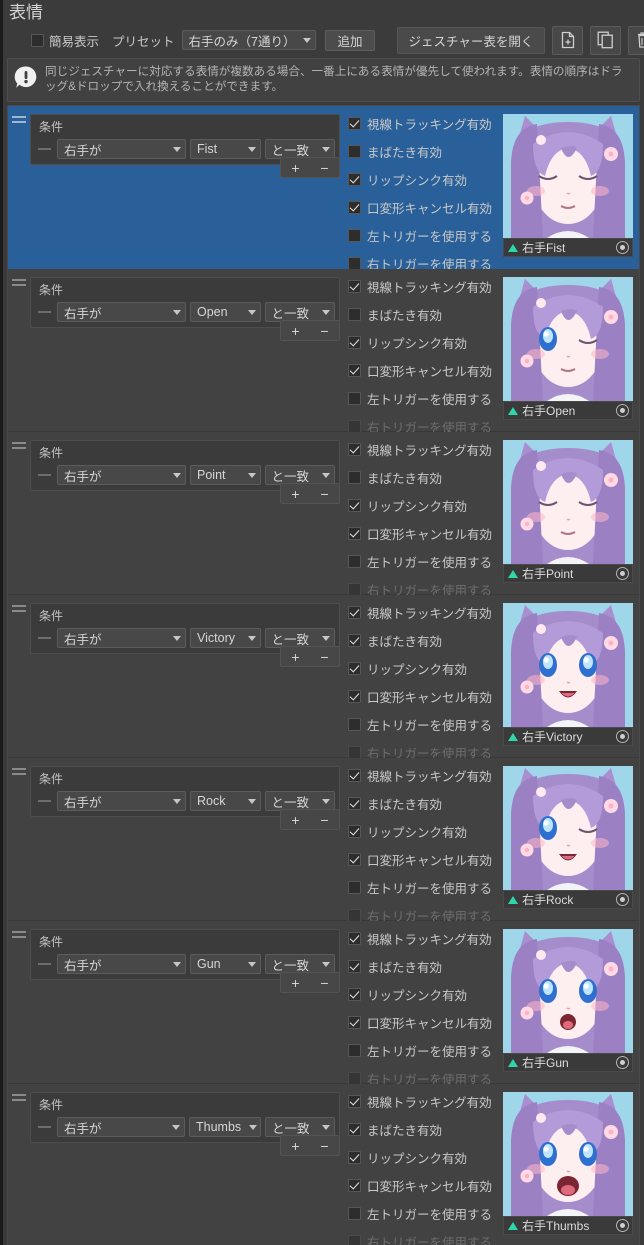 The image size is (644, 1245). I want to click on thumbnail: 右手Fist, so click(568, 185).